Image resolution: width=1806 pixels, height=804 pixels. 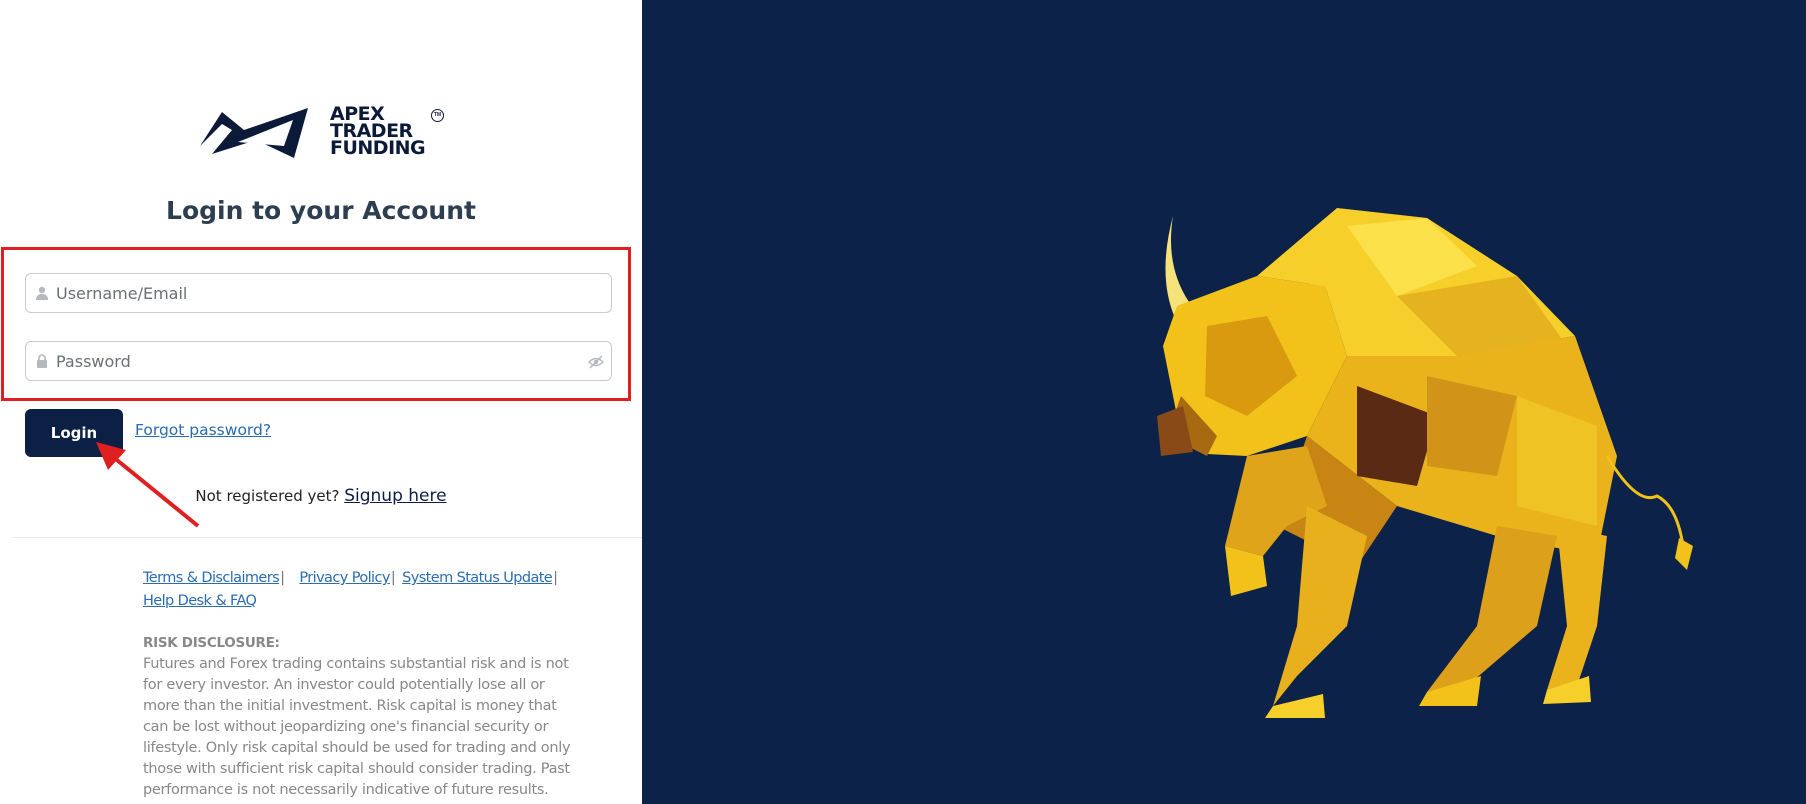 What do you see at coordinates (327, 537) in the screenshot?
I see `divider` at bounding box center [327, 537].